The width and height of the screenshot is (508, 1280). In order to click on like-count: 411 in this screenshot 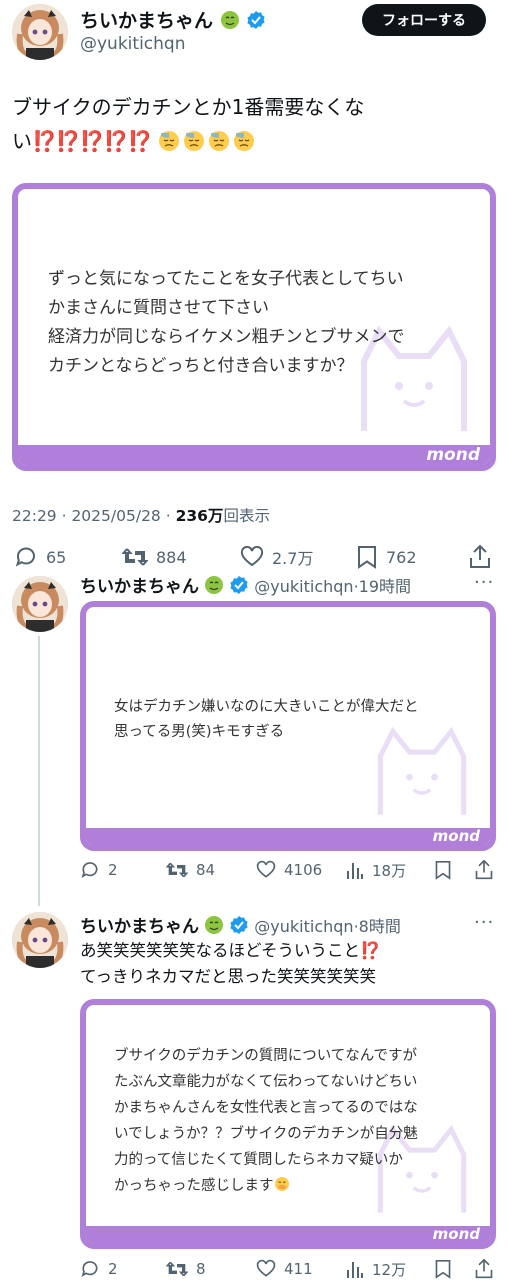, I will do `click(298, 1269)`.